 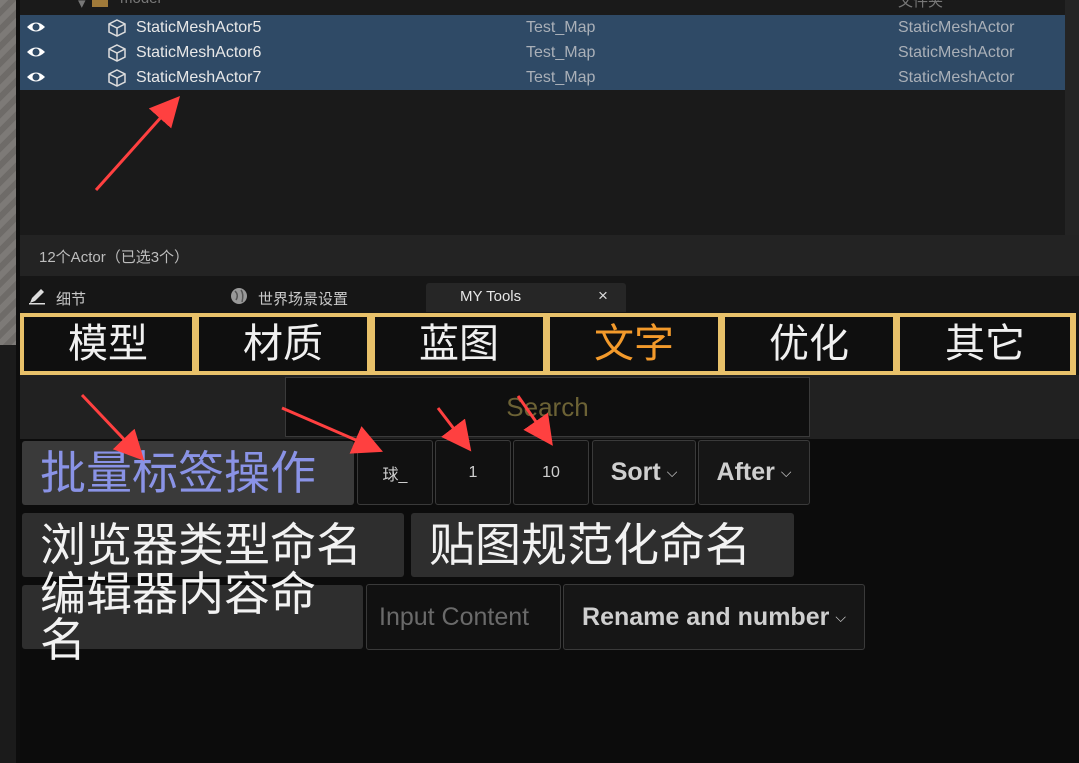 What do you see at coordinates (8, 554) in the screenshot?
I see `left-panel` at bounding box center [8, 554].